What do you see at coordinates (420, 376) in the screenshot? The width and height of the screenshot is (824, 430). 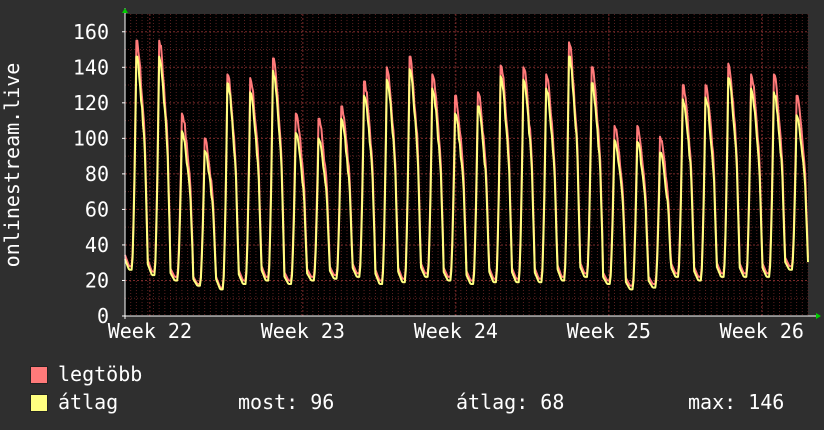 I see `legend-row-max: legtöbb` at bounding box center [420, 376].